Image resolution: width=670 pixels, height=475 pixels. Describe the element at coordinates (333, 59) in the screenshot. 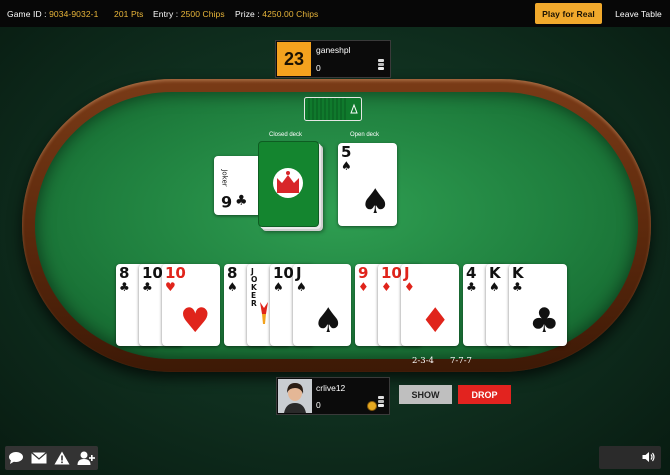

I see `opponent-panel: 23 ganeshpl 0` at that location.